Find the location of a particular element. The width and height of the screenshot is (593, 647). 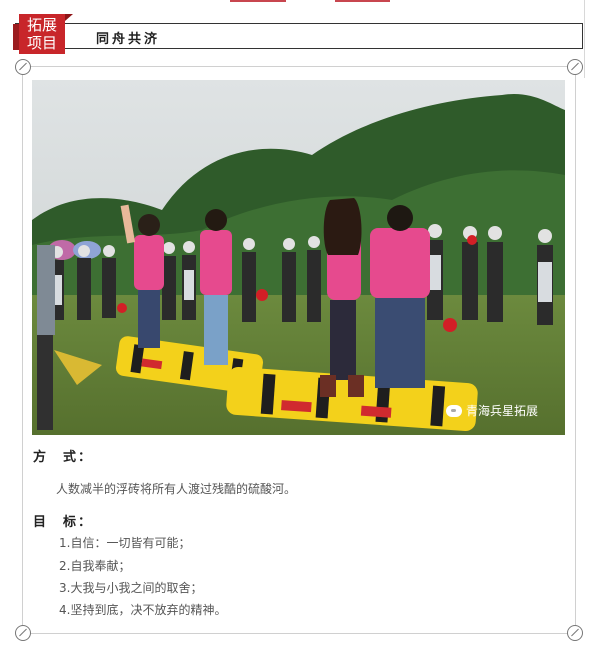

goal-item: 1.自信：一切皆有可能； is located at coordinates (125, 543).